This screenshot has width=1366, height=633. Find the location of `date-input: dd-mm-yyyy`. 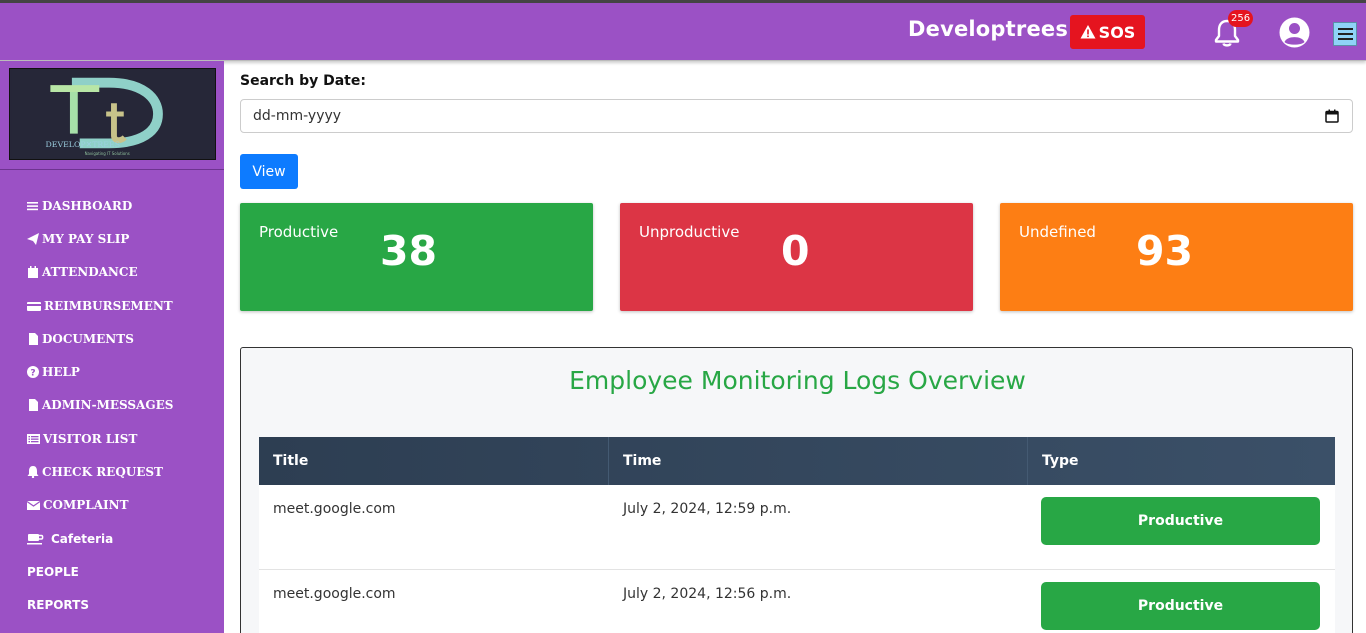

date-input: dd-mm-yyyy is located at coordinates (796, 116).